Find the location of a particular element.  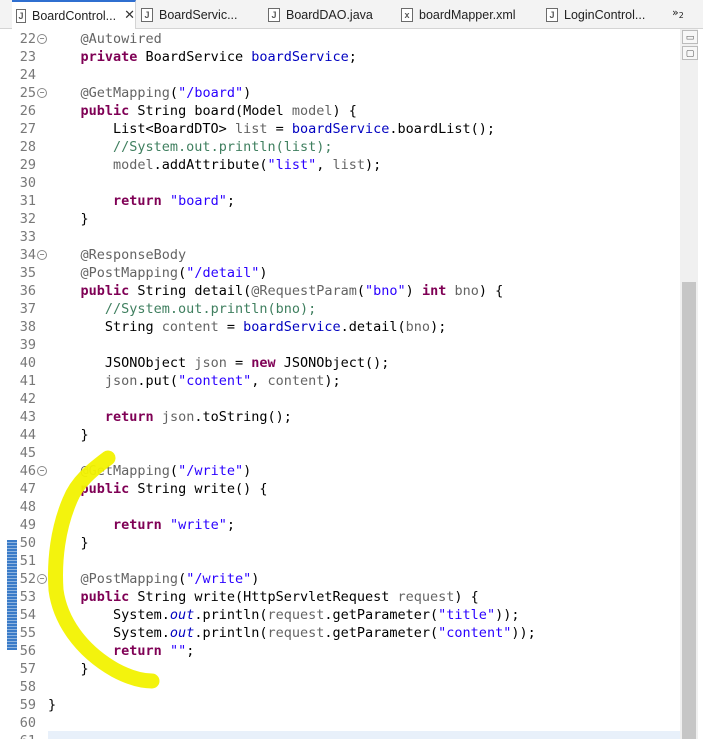

code-line: 31 return "board"; is located at coordinates (339, 201).